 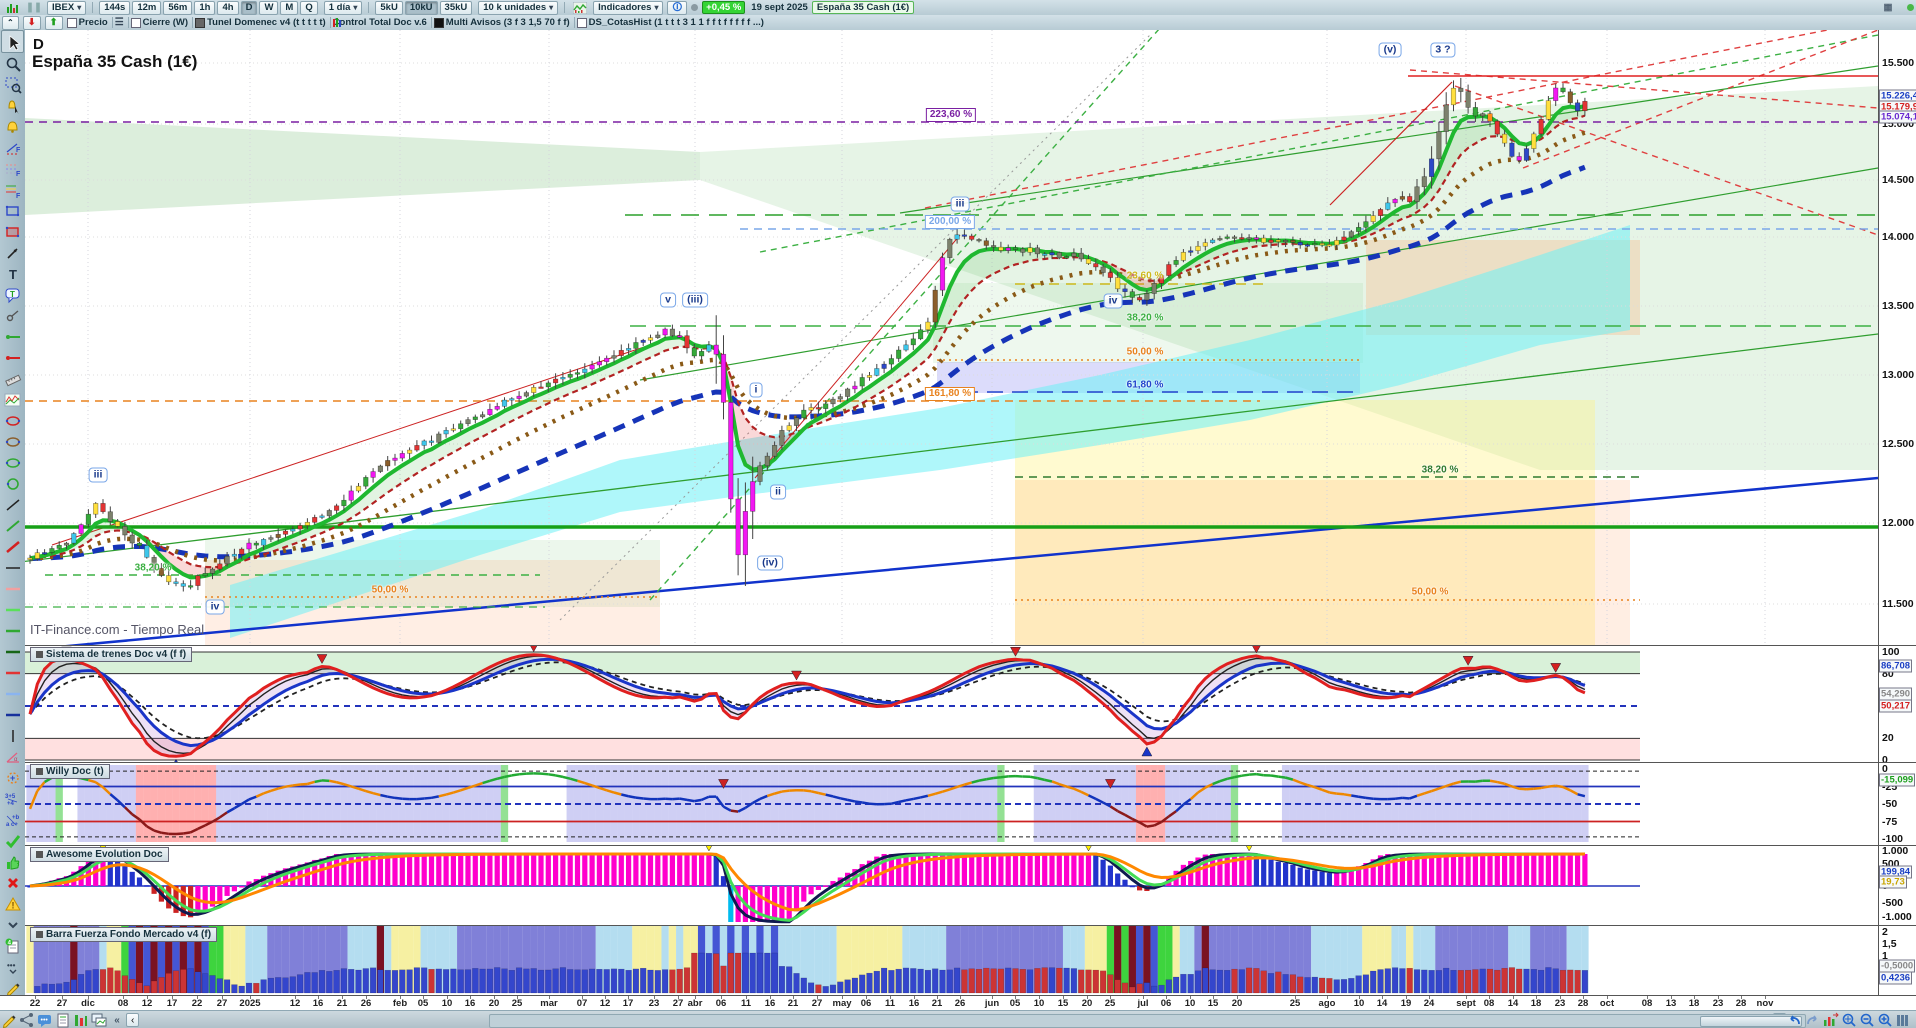 I want to click on indicator-toggle-4: Control Total Doc v.6, so click(x=379, y=22).